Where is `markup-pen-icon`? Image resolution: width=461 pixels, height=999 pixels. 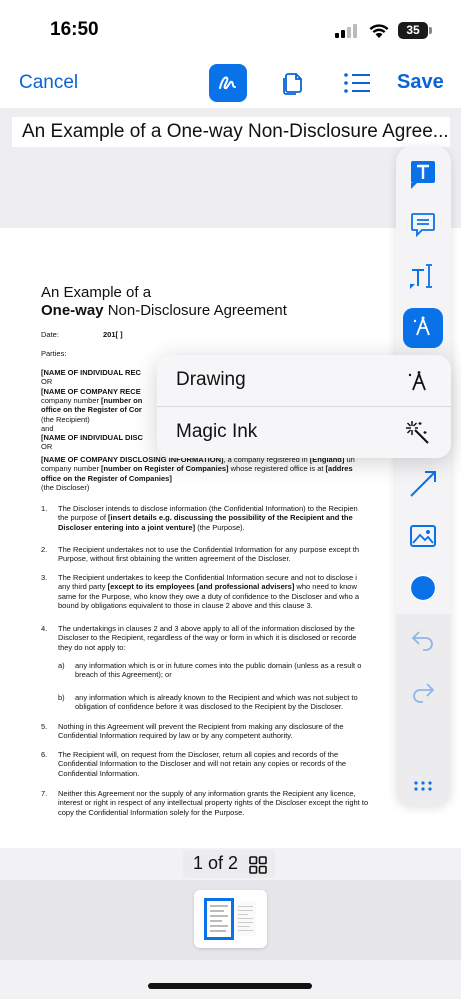 markup-pen-icon is located at coordinates (228, 83).